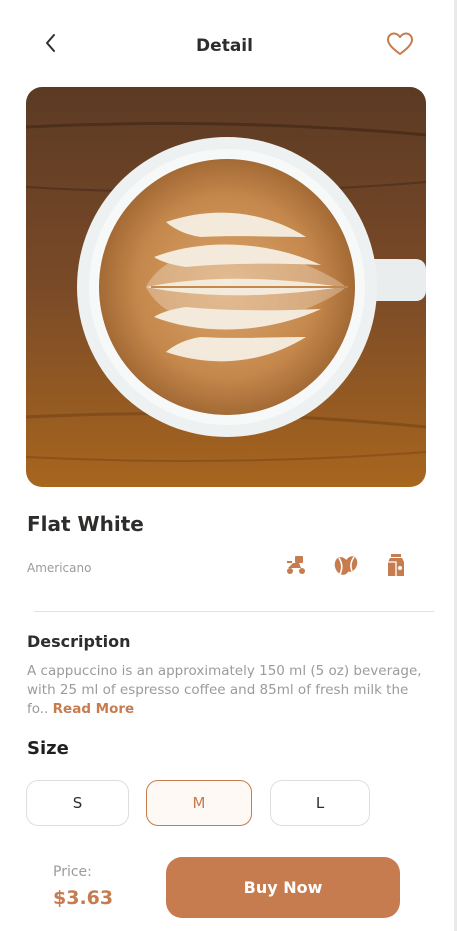  What do you see at coordinates (48, 748) in the screenshot?
I see `size-heading: Size` at bounding box center [48, 748].